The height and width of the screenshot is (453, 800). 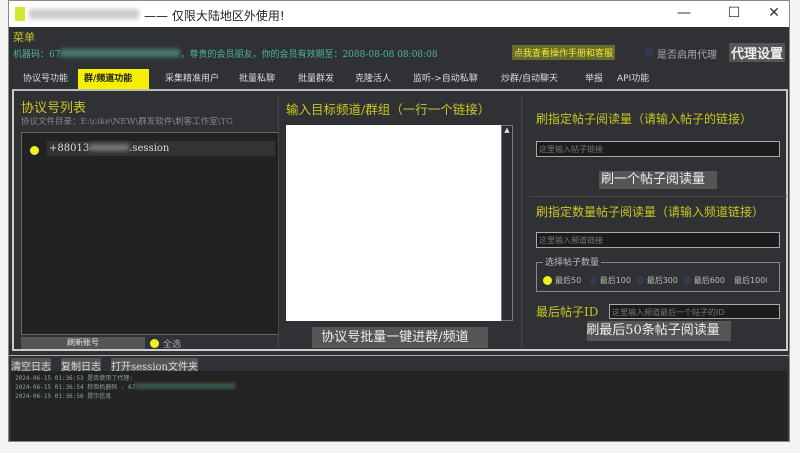 What do you see at coordinates (687, 55) in the screenshot?
I see `proxy-label: 是否启用代理` at bounding box center [687, 55].